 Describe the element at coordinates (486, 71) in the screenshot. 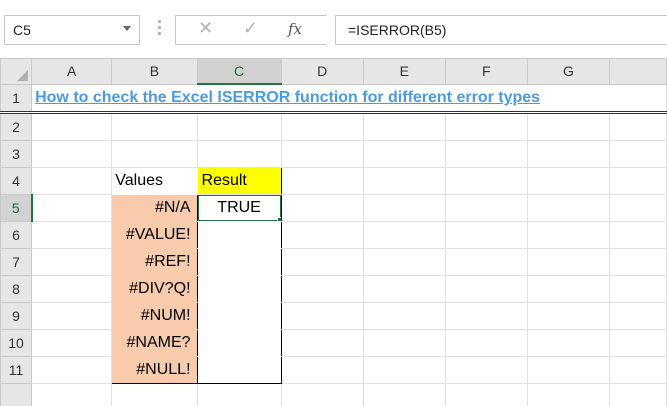

I see `column-header-f: F` at that location.